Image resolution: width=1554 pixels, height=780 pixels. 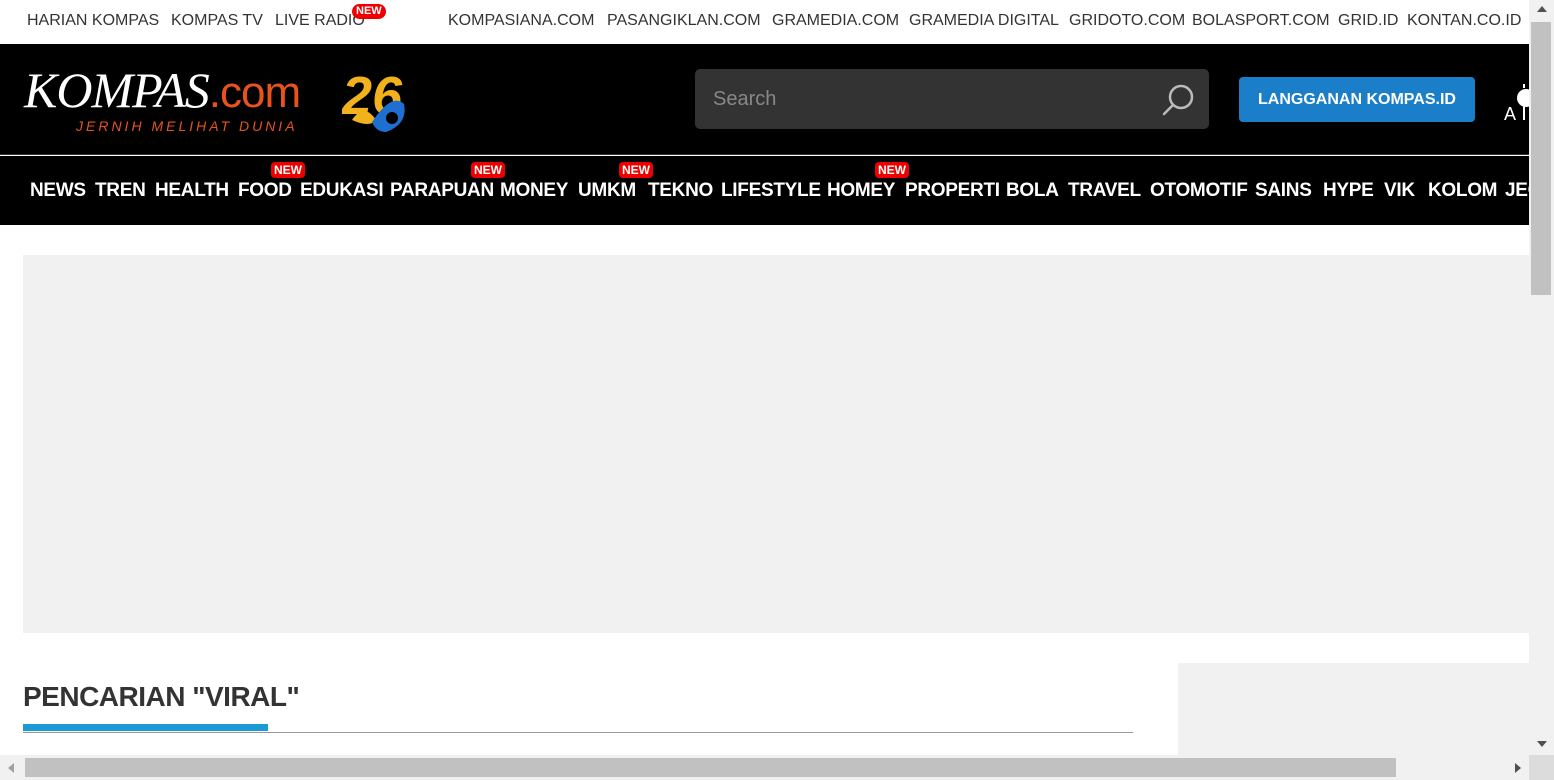 What do you see at coordinates (369, 11) in the screenshot?
I see `live-radio-new-badge: NEW` at bounding box center [369, 11].